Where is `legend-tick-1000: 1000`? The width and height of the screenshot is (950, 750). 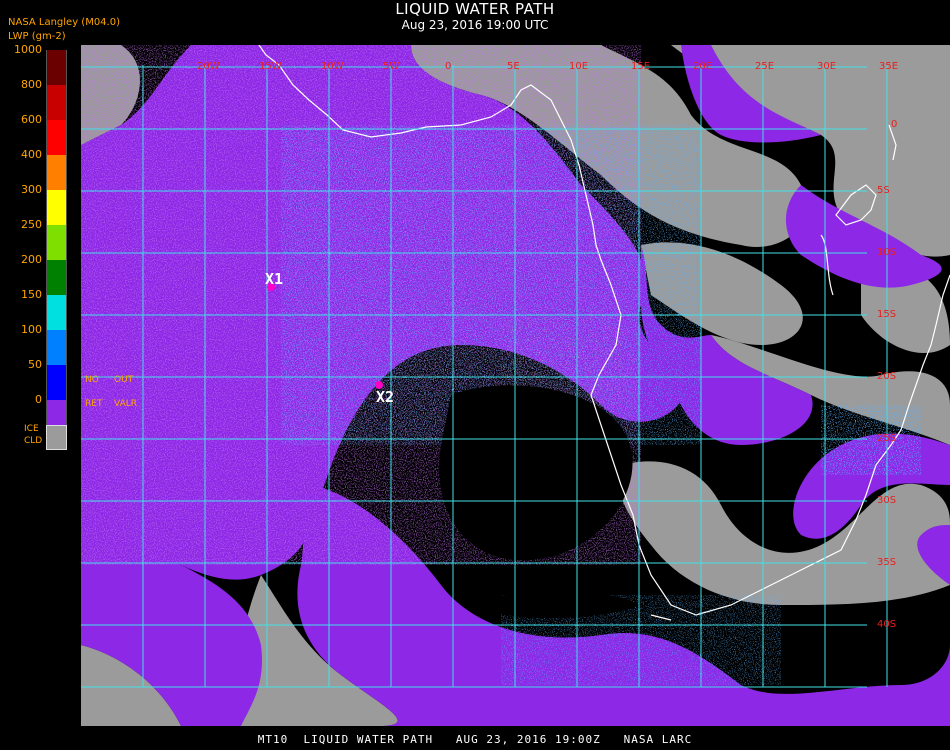
legend-tick-1000: 1000 is located at coordinates (28, 49).